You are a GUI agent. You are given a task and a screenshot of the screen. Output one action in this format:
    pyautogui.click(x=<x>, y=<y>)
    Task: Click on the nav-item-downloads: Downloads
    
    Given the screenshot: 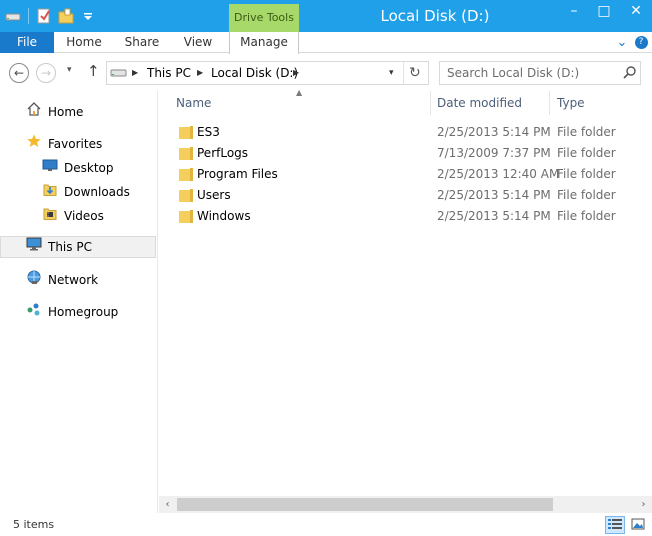 What is the action you would take?
    pyautogui.click(x=86, y=192)
    